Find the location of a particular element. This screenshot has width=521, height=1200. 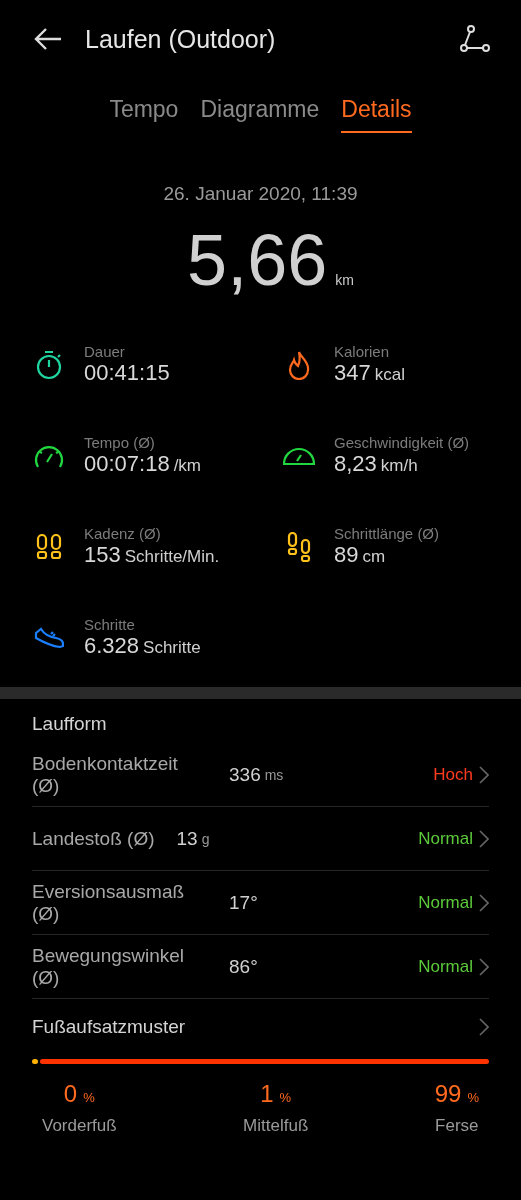

tab: Tempo is located at coordinates (144, 112).